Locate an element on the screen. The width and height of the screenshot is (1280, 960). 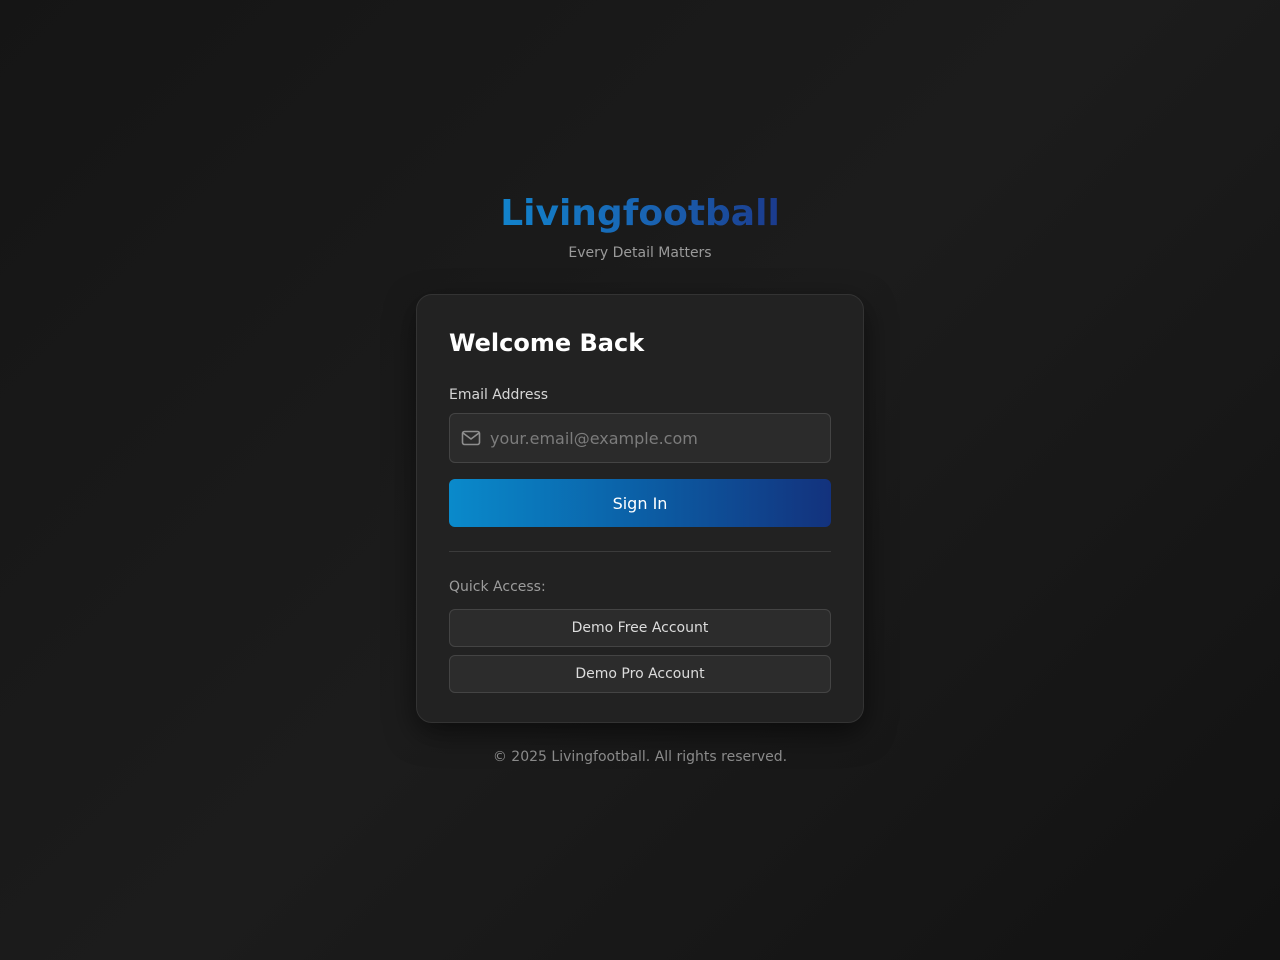
brand-tagline: Every Detail Matters is located at coordinates (640, 253).